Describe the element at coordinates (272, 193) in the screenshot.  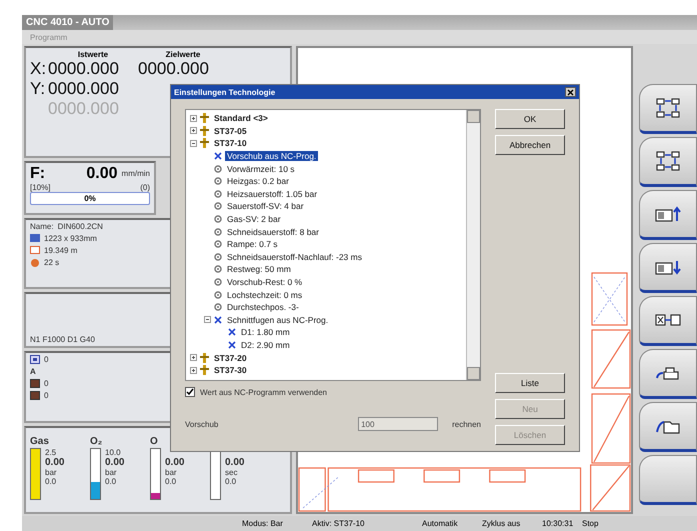
I see `tree-item: Heizsauerstoff: 1.05 bar` at that location.